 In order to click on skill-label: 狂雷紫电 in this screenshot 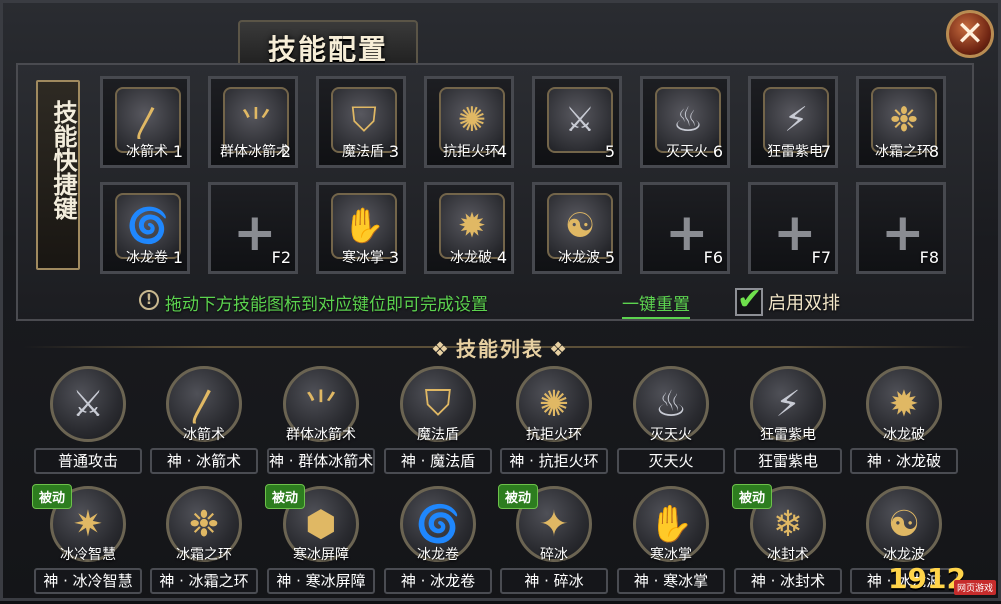, I will do `click(788, 461)`.